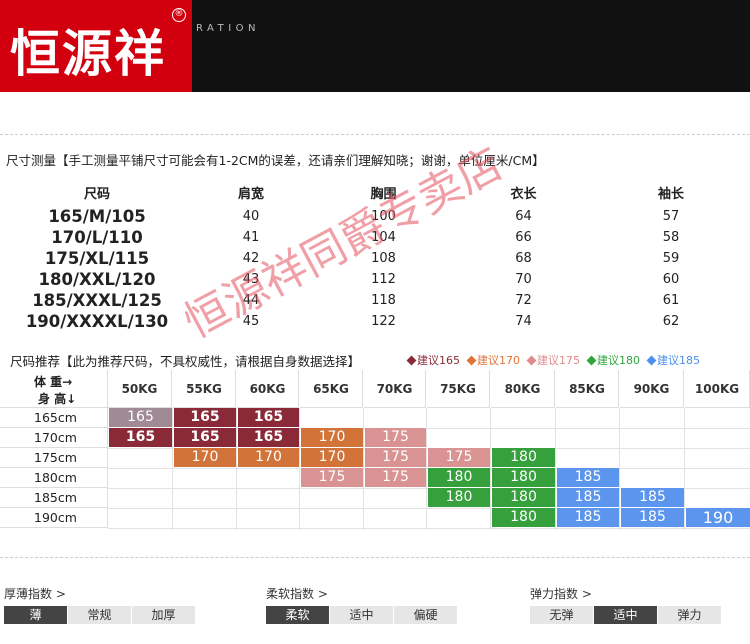 The width and height of the screenshot is (750, 644). What do you see at coordinates (690, 615) in the screenshot?
I see `index-option: 弹力` at bounding box center [690, 615].